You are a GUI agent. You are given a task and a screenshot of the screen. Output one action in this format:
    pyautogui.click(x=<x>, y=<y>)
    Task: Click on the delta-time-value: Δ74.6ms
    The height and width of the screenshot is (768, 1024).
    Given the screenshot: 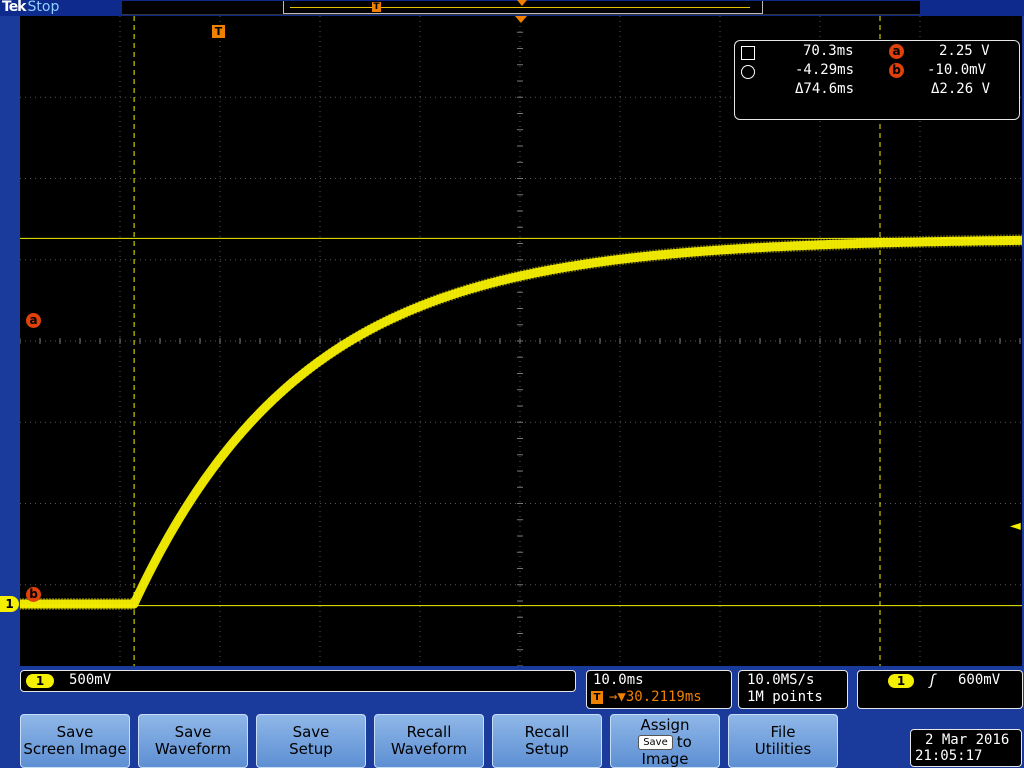 What is the action you would take?
    pyautogui.click(x=825, y=89)
    